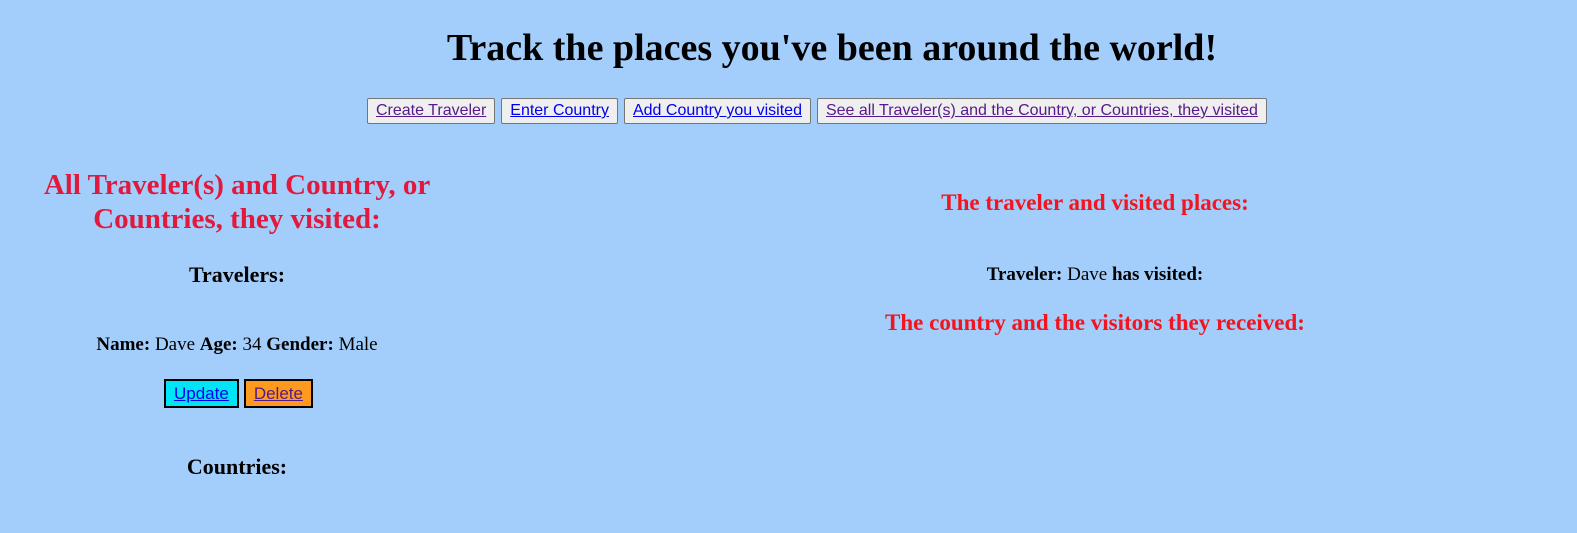 The image size is (1577, 533). I want to click on traveler-gender: Male, so click(358, 344).